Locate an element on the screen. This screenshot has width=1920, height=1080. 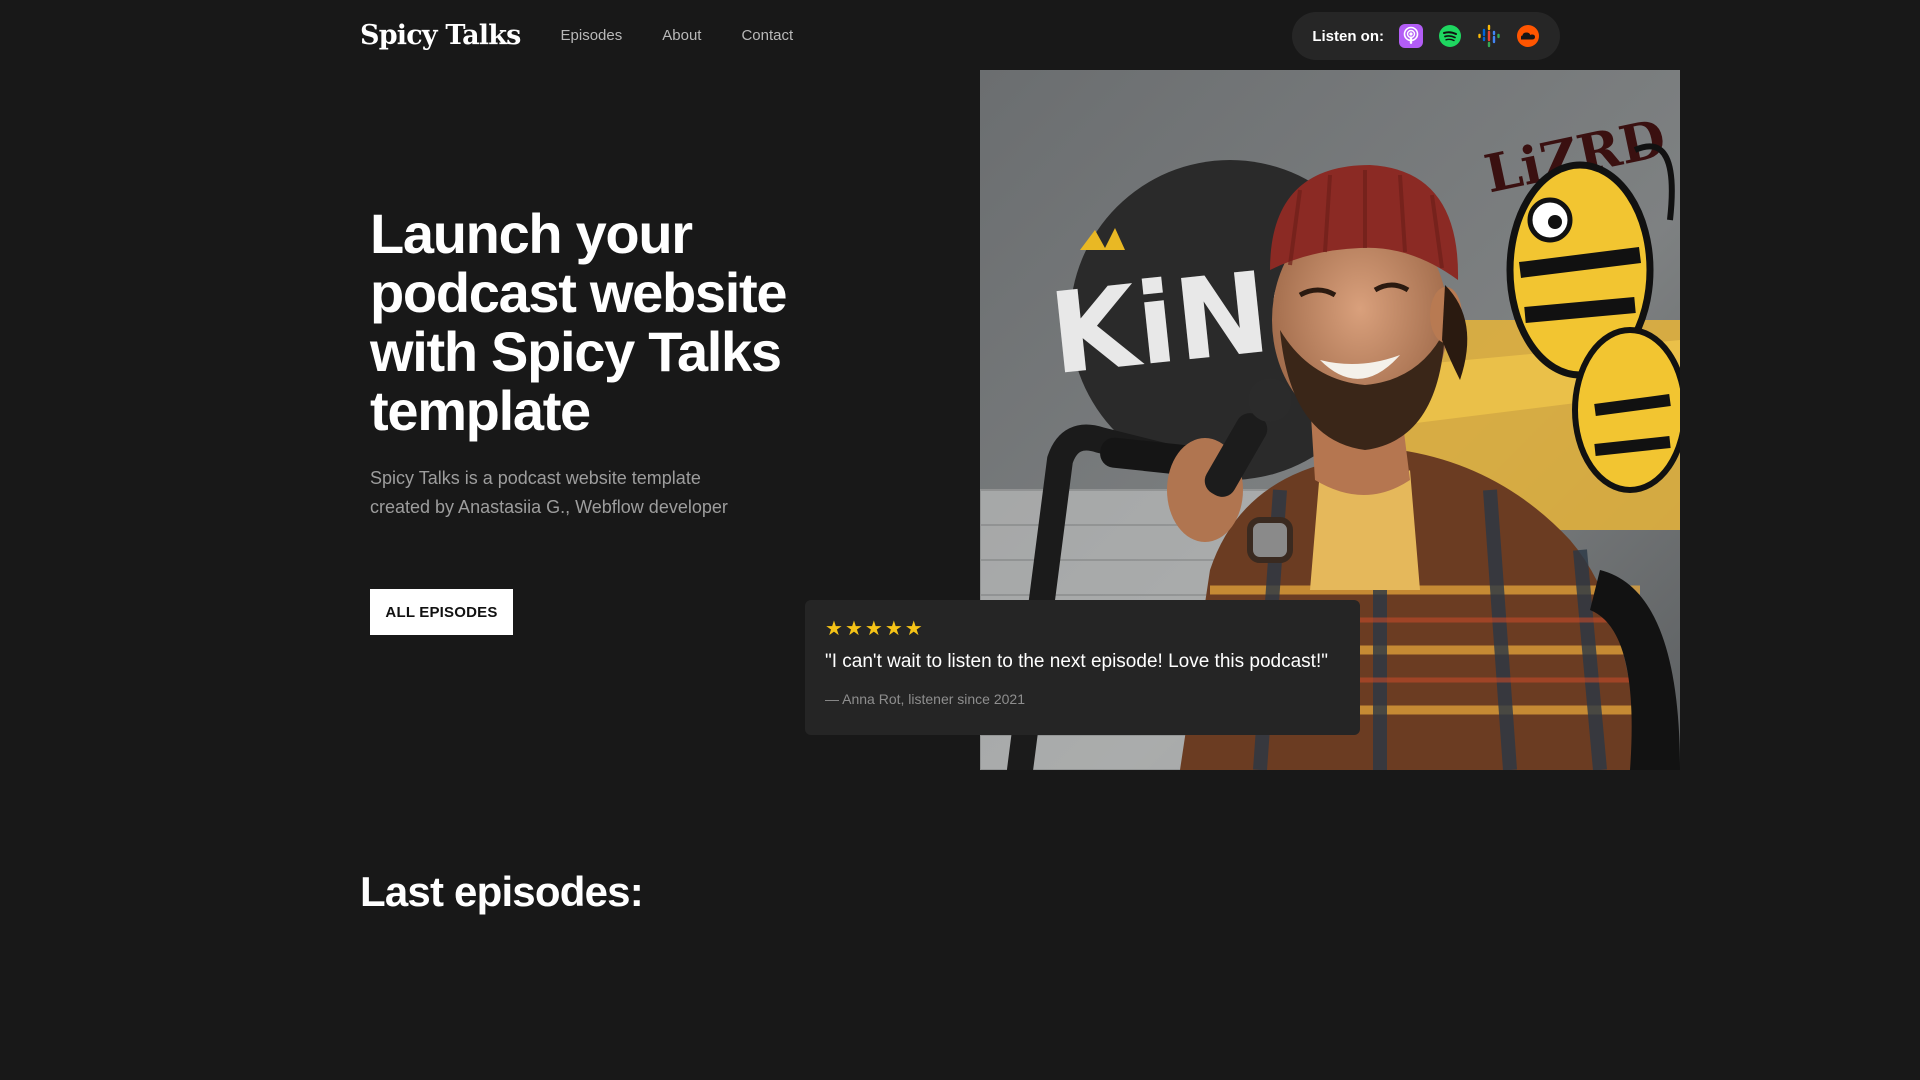
nav-about-link: About is located at coordinates (681, 35).